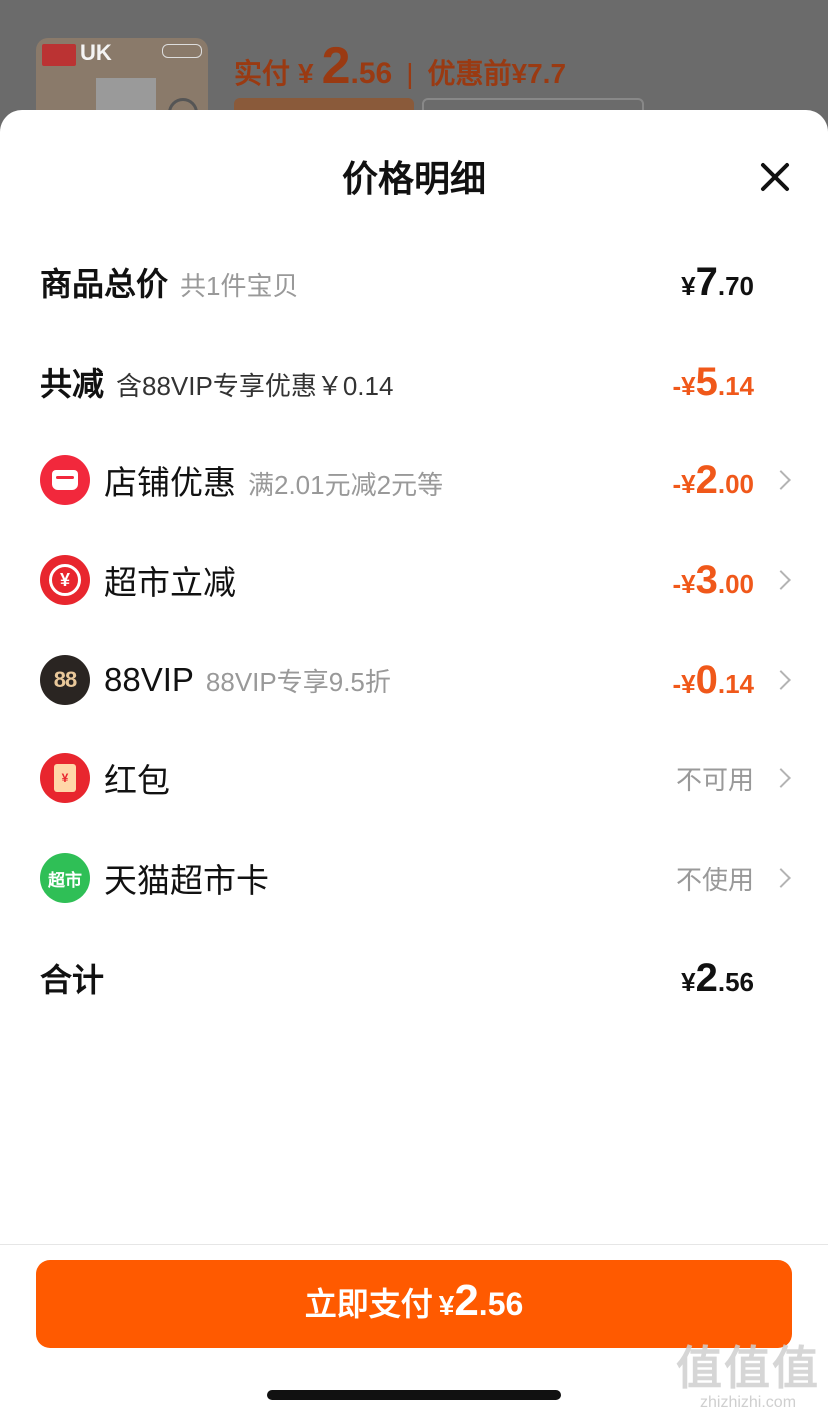 The width and height of the screenshot is (828, 1420). What do you see at coordinates (104, 284) in the screenshot?
I see `total-price-title: 商品总价` at bounding box center [104, 284].